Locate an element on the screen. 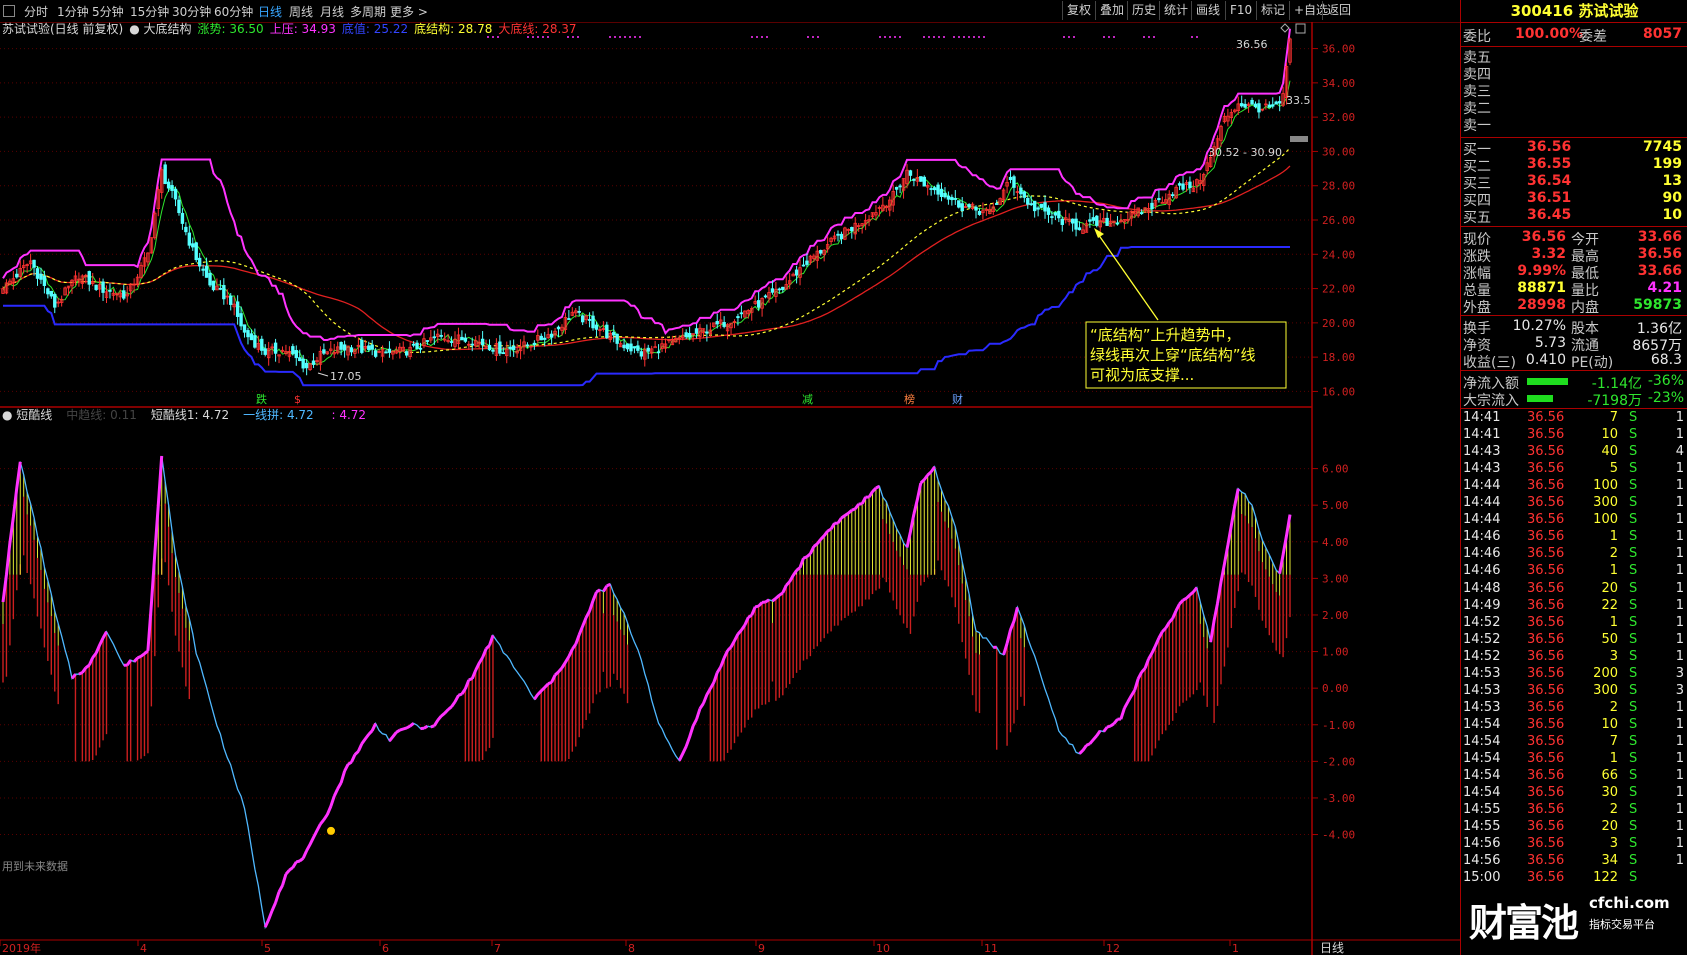  sub-y-tick-label: 6.00 is located at coordinates (1335, 469).